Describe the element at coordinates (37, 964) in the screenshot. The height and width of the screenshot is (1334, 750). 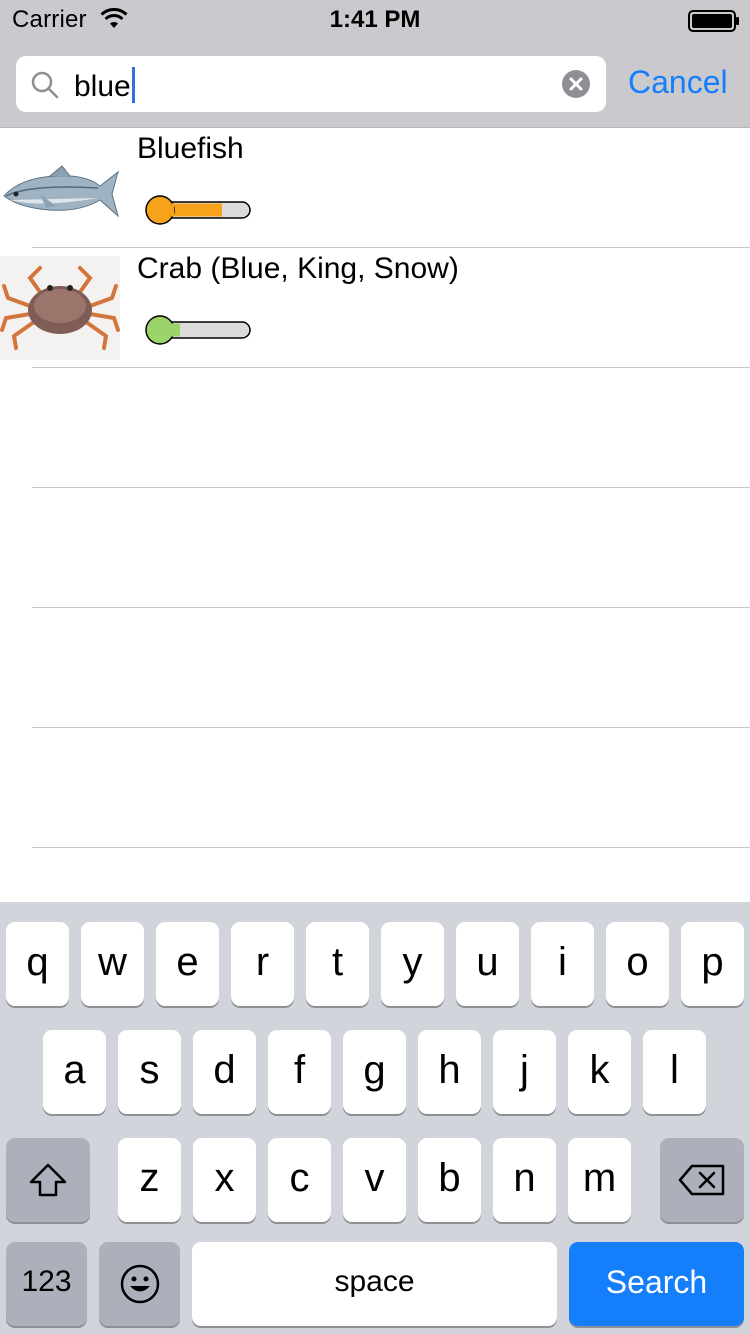
I see `key-q: q` at that location.